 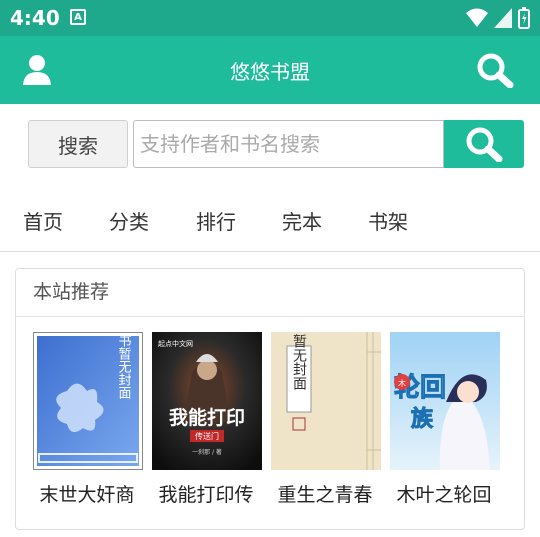 I want to click on book-title: 重生之青春, so click(x=325, y=493).